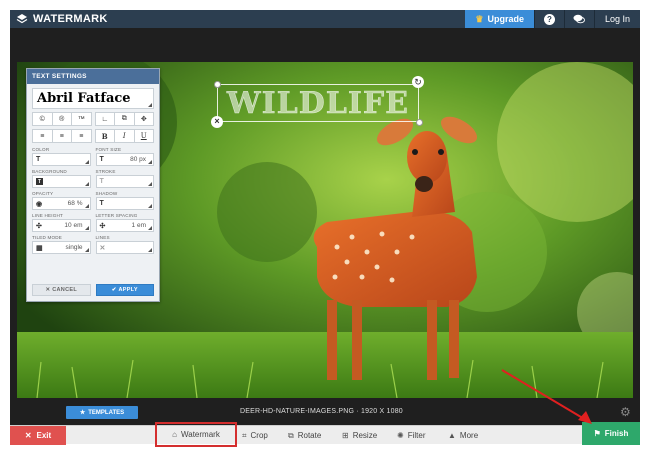 The image size is (650, 450). I want to click on tiled-mode-value: single, so click(74, 247).